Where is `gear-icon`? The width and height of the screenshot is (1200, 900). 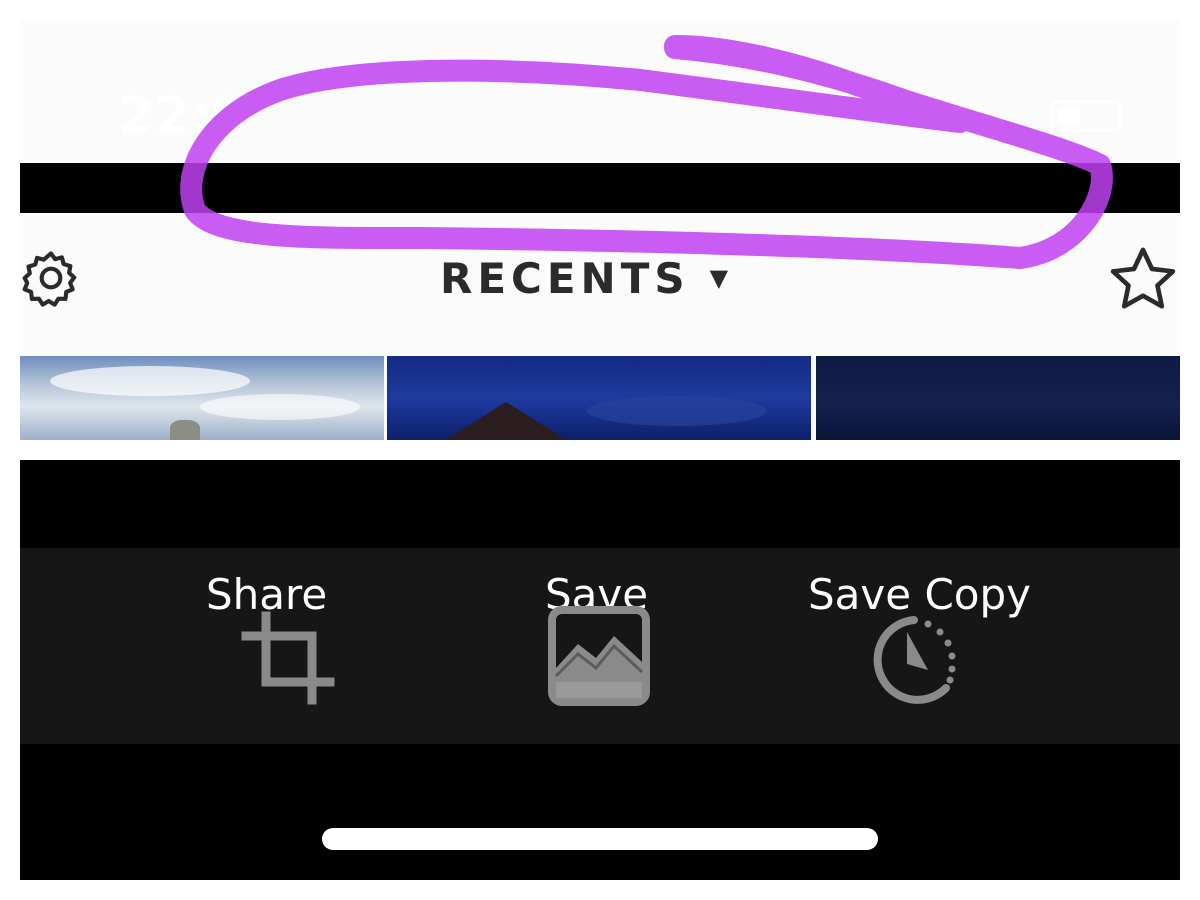 gear-icon is located at coordinates (49, 279).